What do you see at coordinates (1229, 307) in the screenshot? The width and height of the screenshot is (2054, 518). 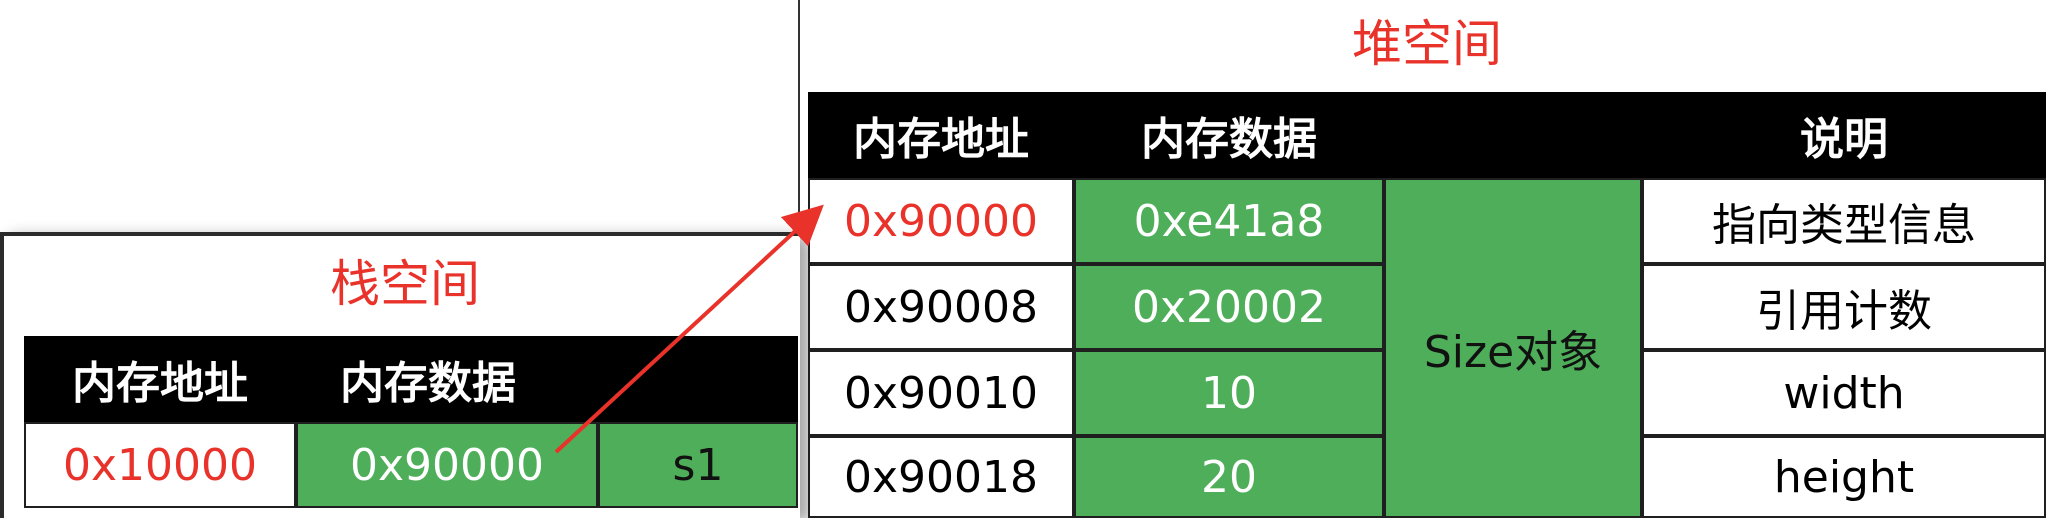 I see `heap-value-cell: 0x20002` at bounding box center [1229, 307].